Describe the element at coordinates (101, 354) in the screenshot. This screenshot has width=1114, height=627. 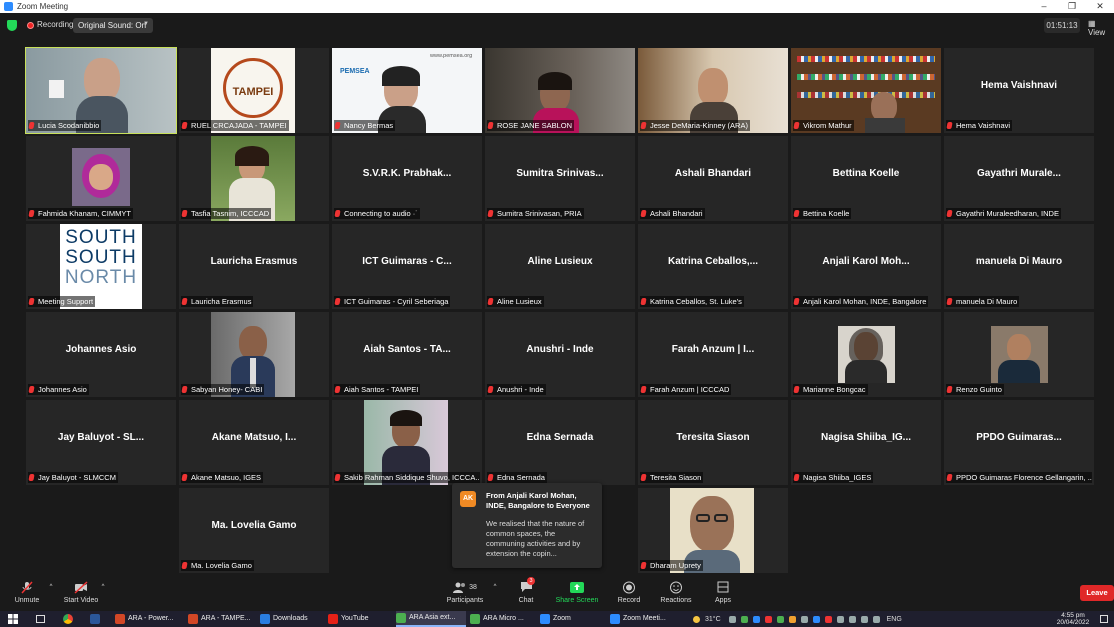
I see `participant-tile-johannes-asio: Johannes Asio Johannes Asio` at that location.